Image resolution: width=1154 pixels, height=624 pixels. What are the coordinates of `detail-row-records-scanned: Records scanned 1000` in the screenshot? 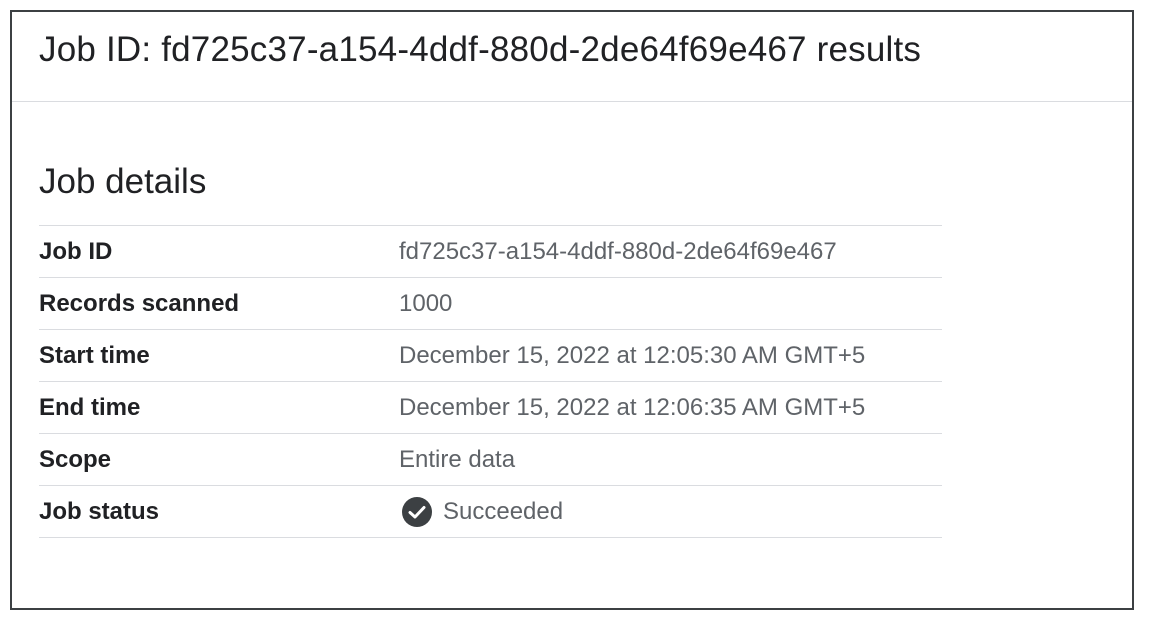 It's located at (490, 304).